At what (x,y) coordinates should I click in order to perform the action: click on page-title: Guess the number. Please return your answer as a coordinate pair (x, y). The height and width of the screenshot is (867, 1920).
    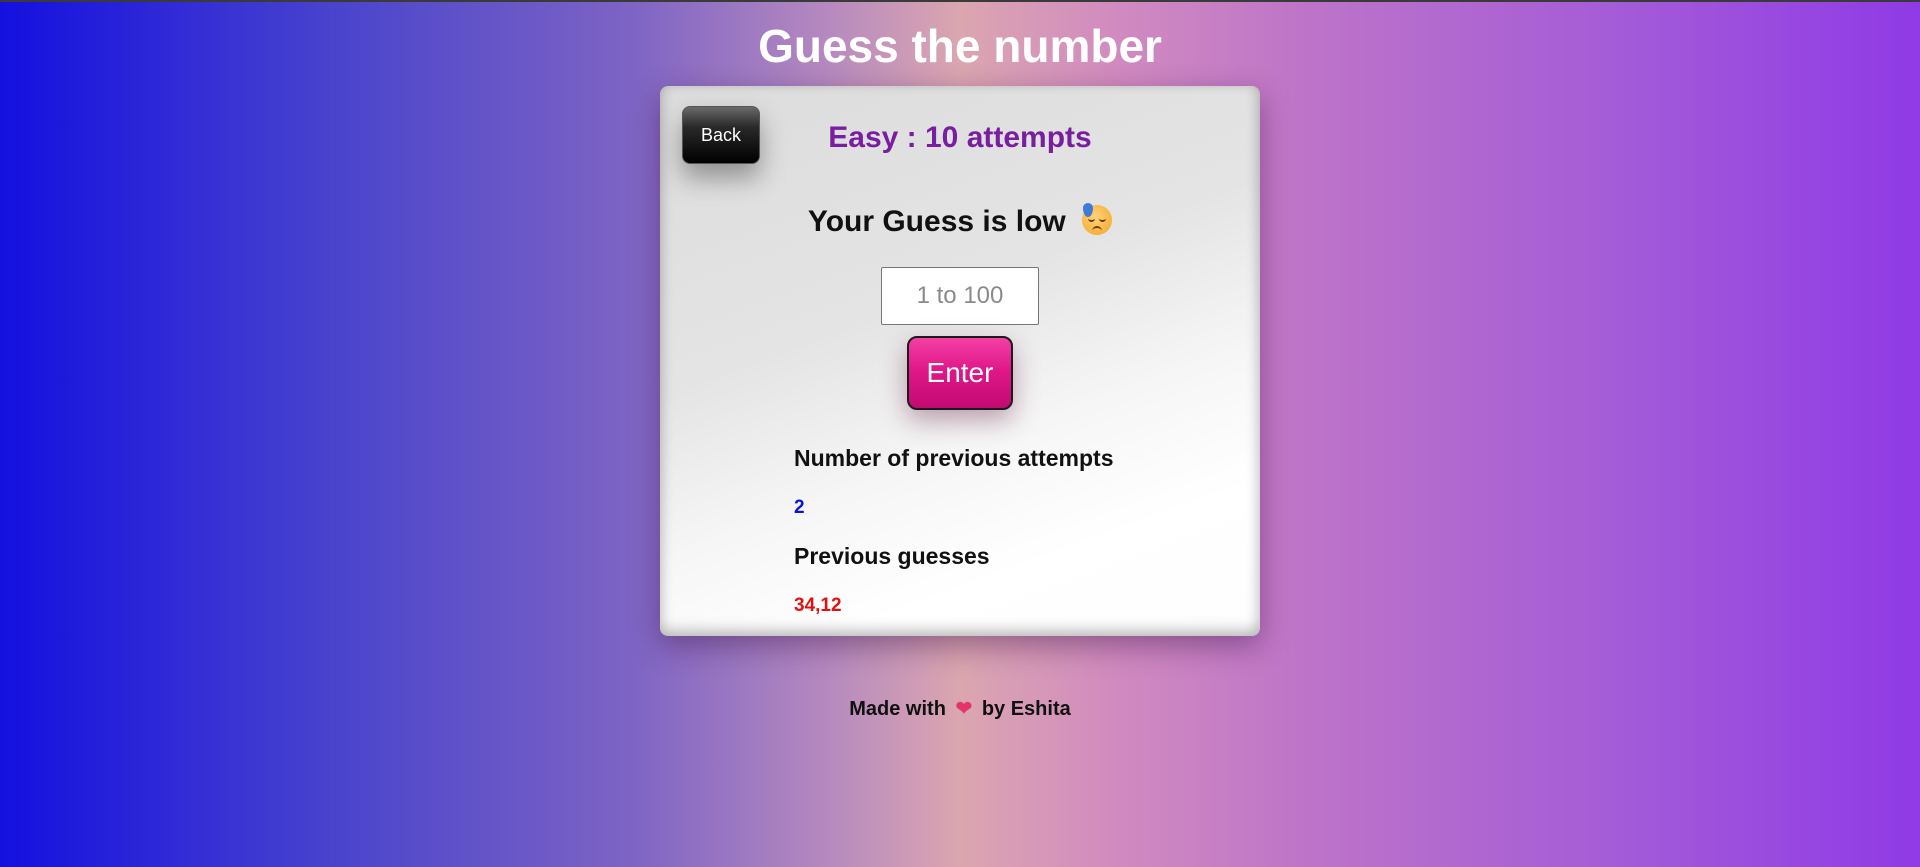
    Looking at the image, I should click on (960, 46).